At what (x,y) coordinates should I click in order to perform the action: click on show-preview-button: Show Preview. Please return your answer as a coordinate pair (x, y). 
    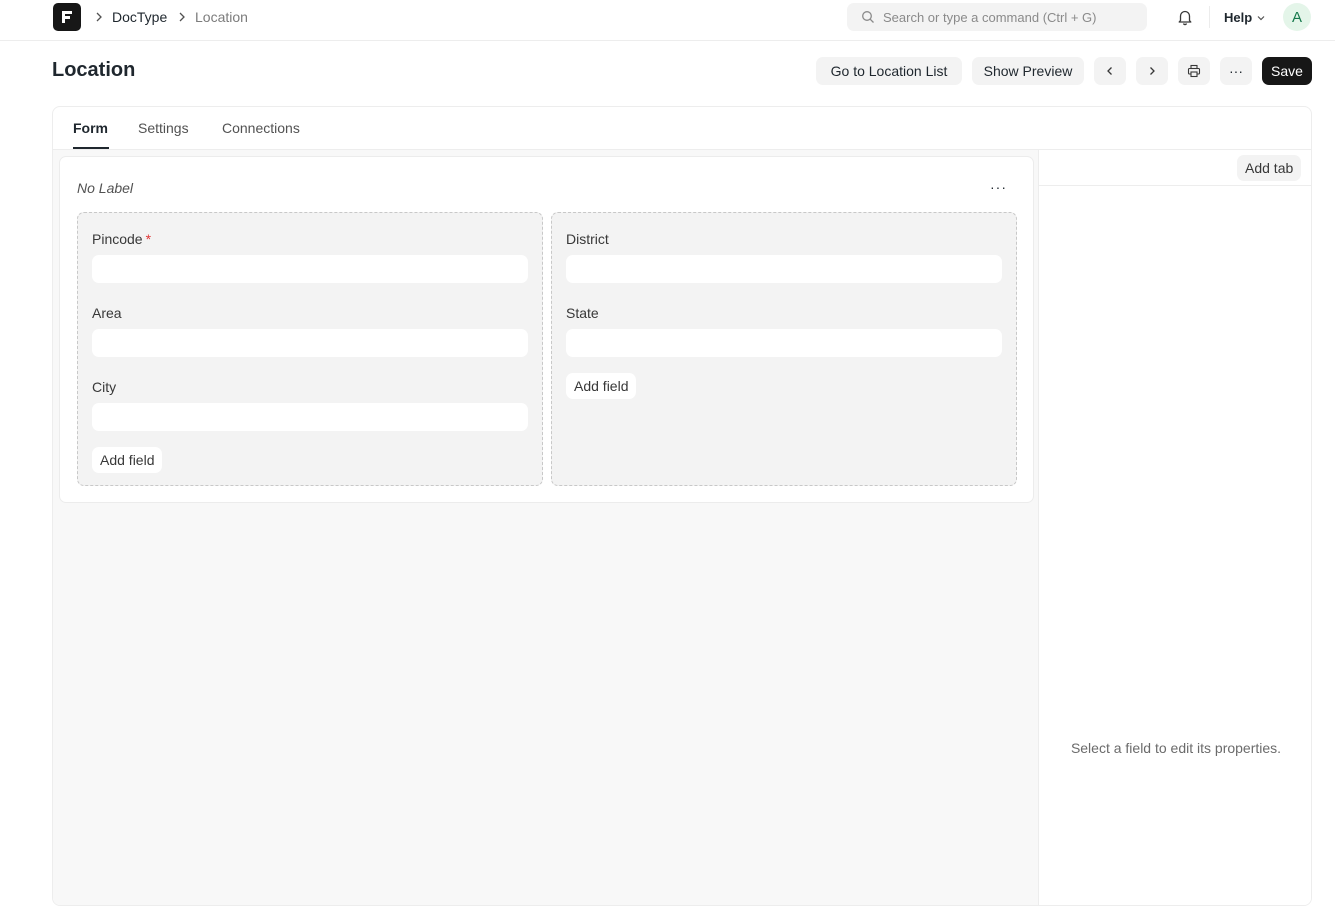
    Looking at the image, I should click on (1028, 71).